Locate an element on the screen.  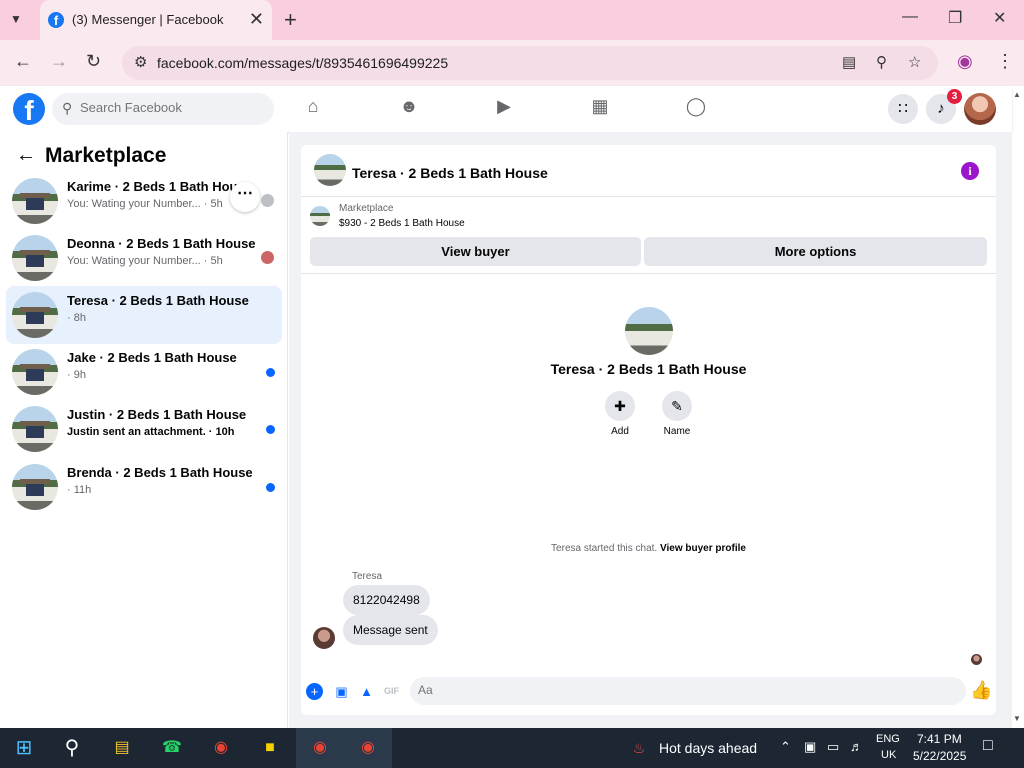
show-hidden-icons-icon: ⌃ is located at coordinates (785, 747).